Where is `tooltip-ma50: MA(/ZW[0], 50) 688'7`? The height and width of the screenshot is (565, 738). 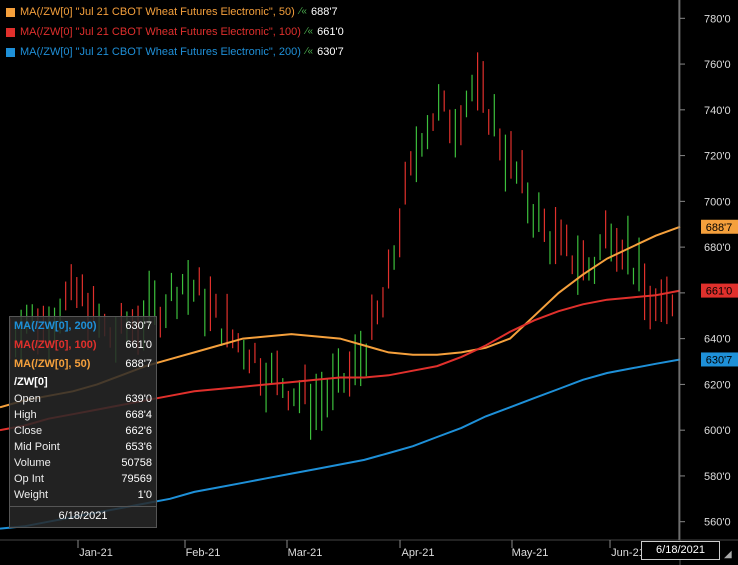 tooltip-ma50: MA(/ZW[0], 50) 688'7 is located at coordinates (83, 364).